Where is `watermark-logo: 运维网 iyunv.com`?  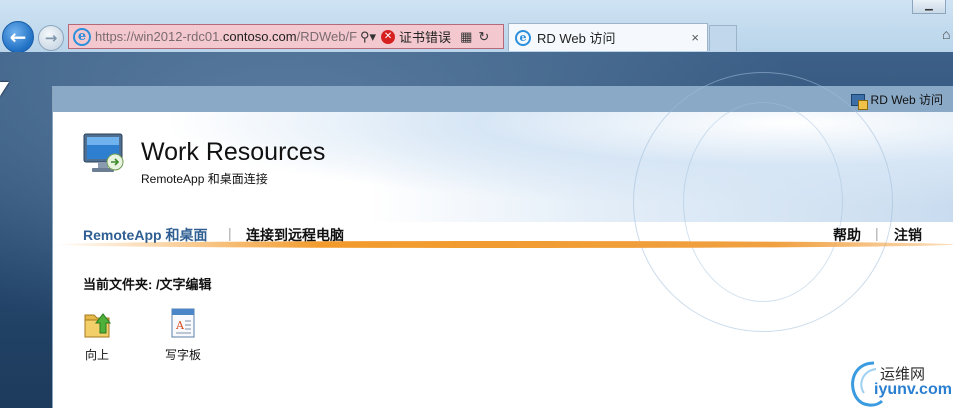 watermark-logo: 运维网 iyunv.com is located at coordinates (899, 382).